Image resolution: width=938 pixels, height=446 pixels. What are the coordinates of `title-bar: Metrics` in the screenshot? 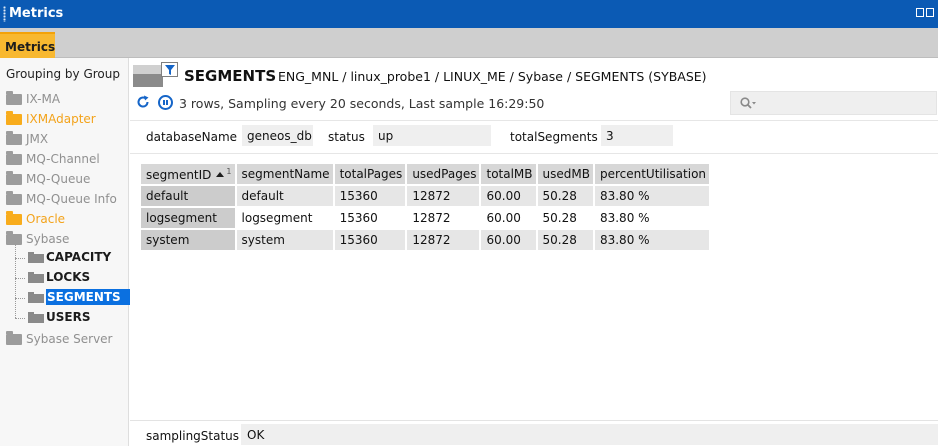 It's located at (469, 14).